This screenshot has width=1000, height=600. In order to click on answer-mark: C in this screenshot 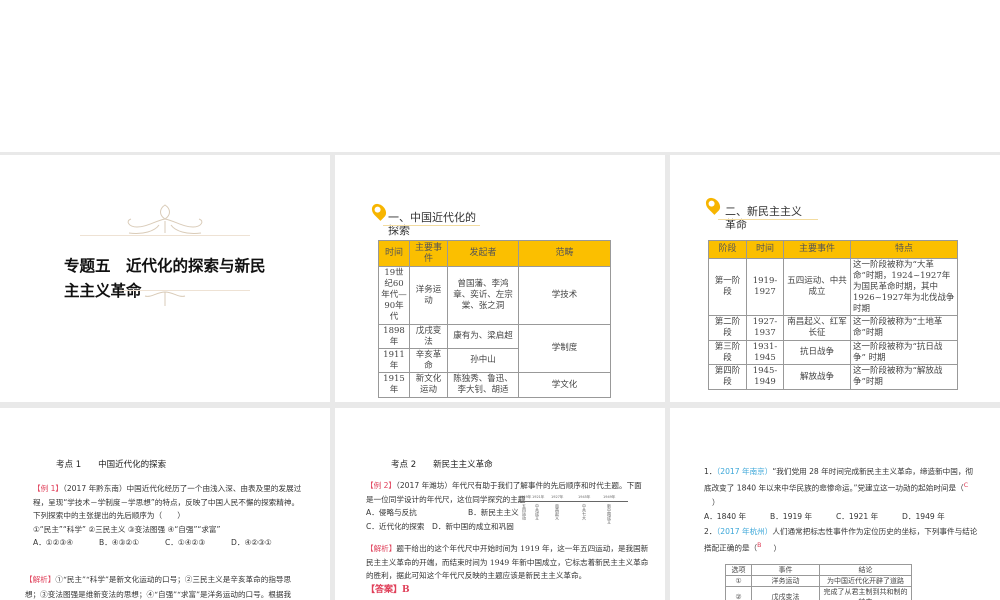, I will do `click(966, 485)`.